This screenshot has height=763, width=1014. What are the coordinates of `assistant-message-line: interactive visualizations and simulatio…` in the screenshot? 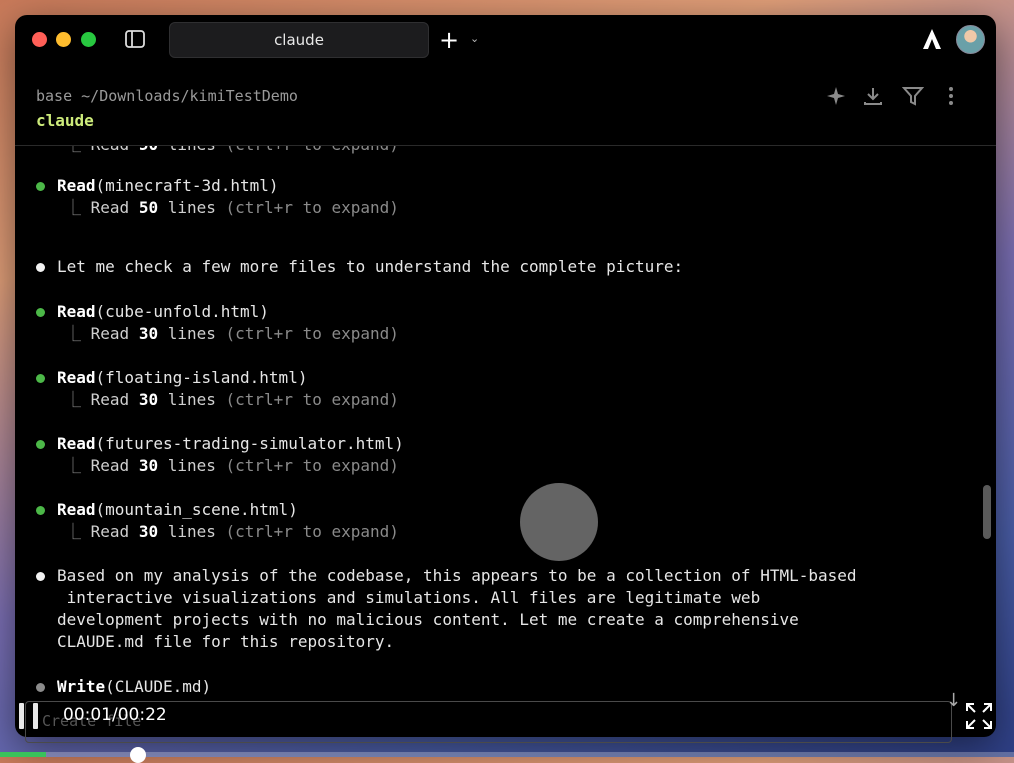 It's located at (409, 597).